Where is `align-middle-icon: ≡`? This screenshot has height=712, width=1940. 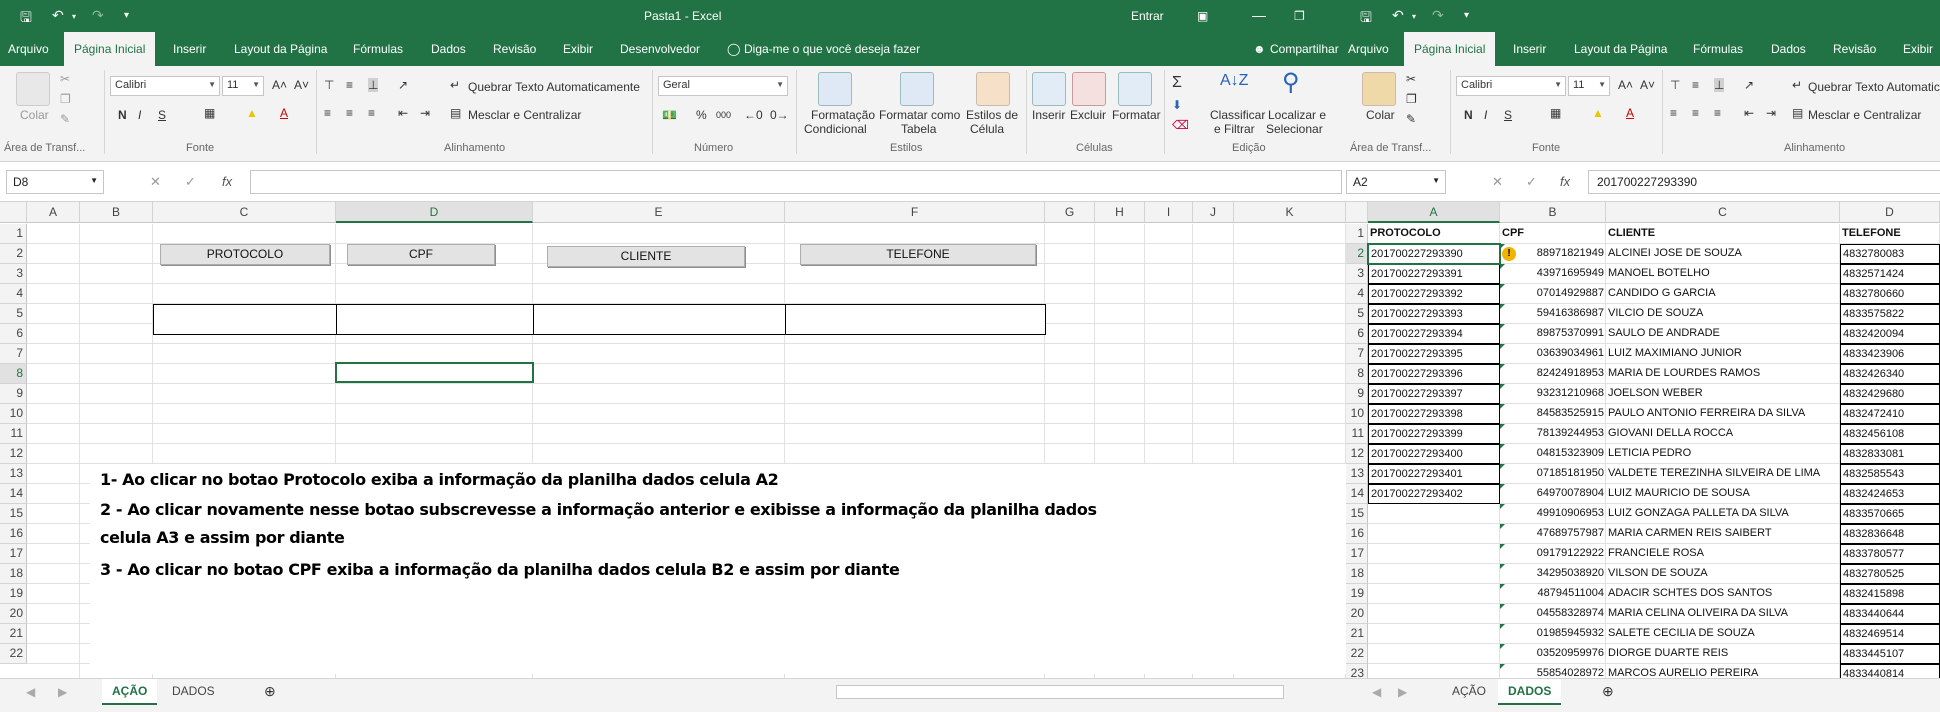
align-middle-icon: ≡ is located at coordinates (1695, 85).